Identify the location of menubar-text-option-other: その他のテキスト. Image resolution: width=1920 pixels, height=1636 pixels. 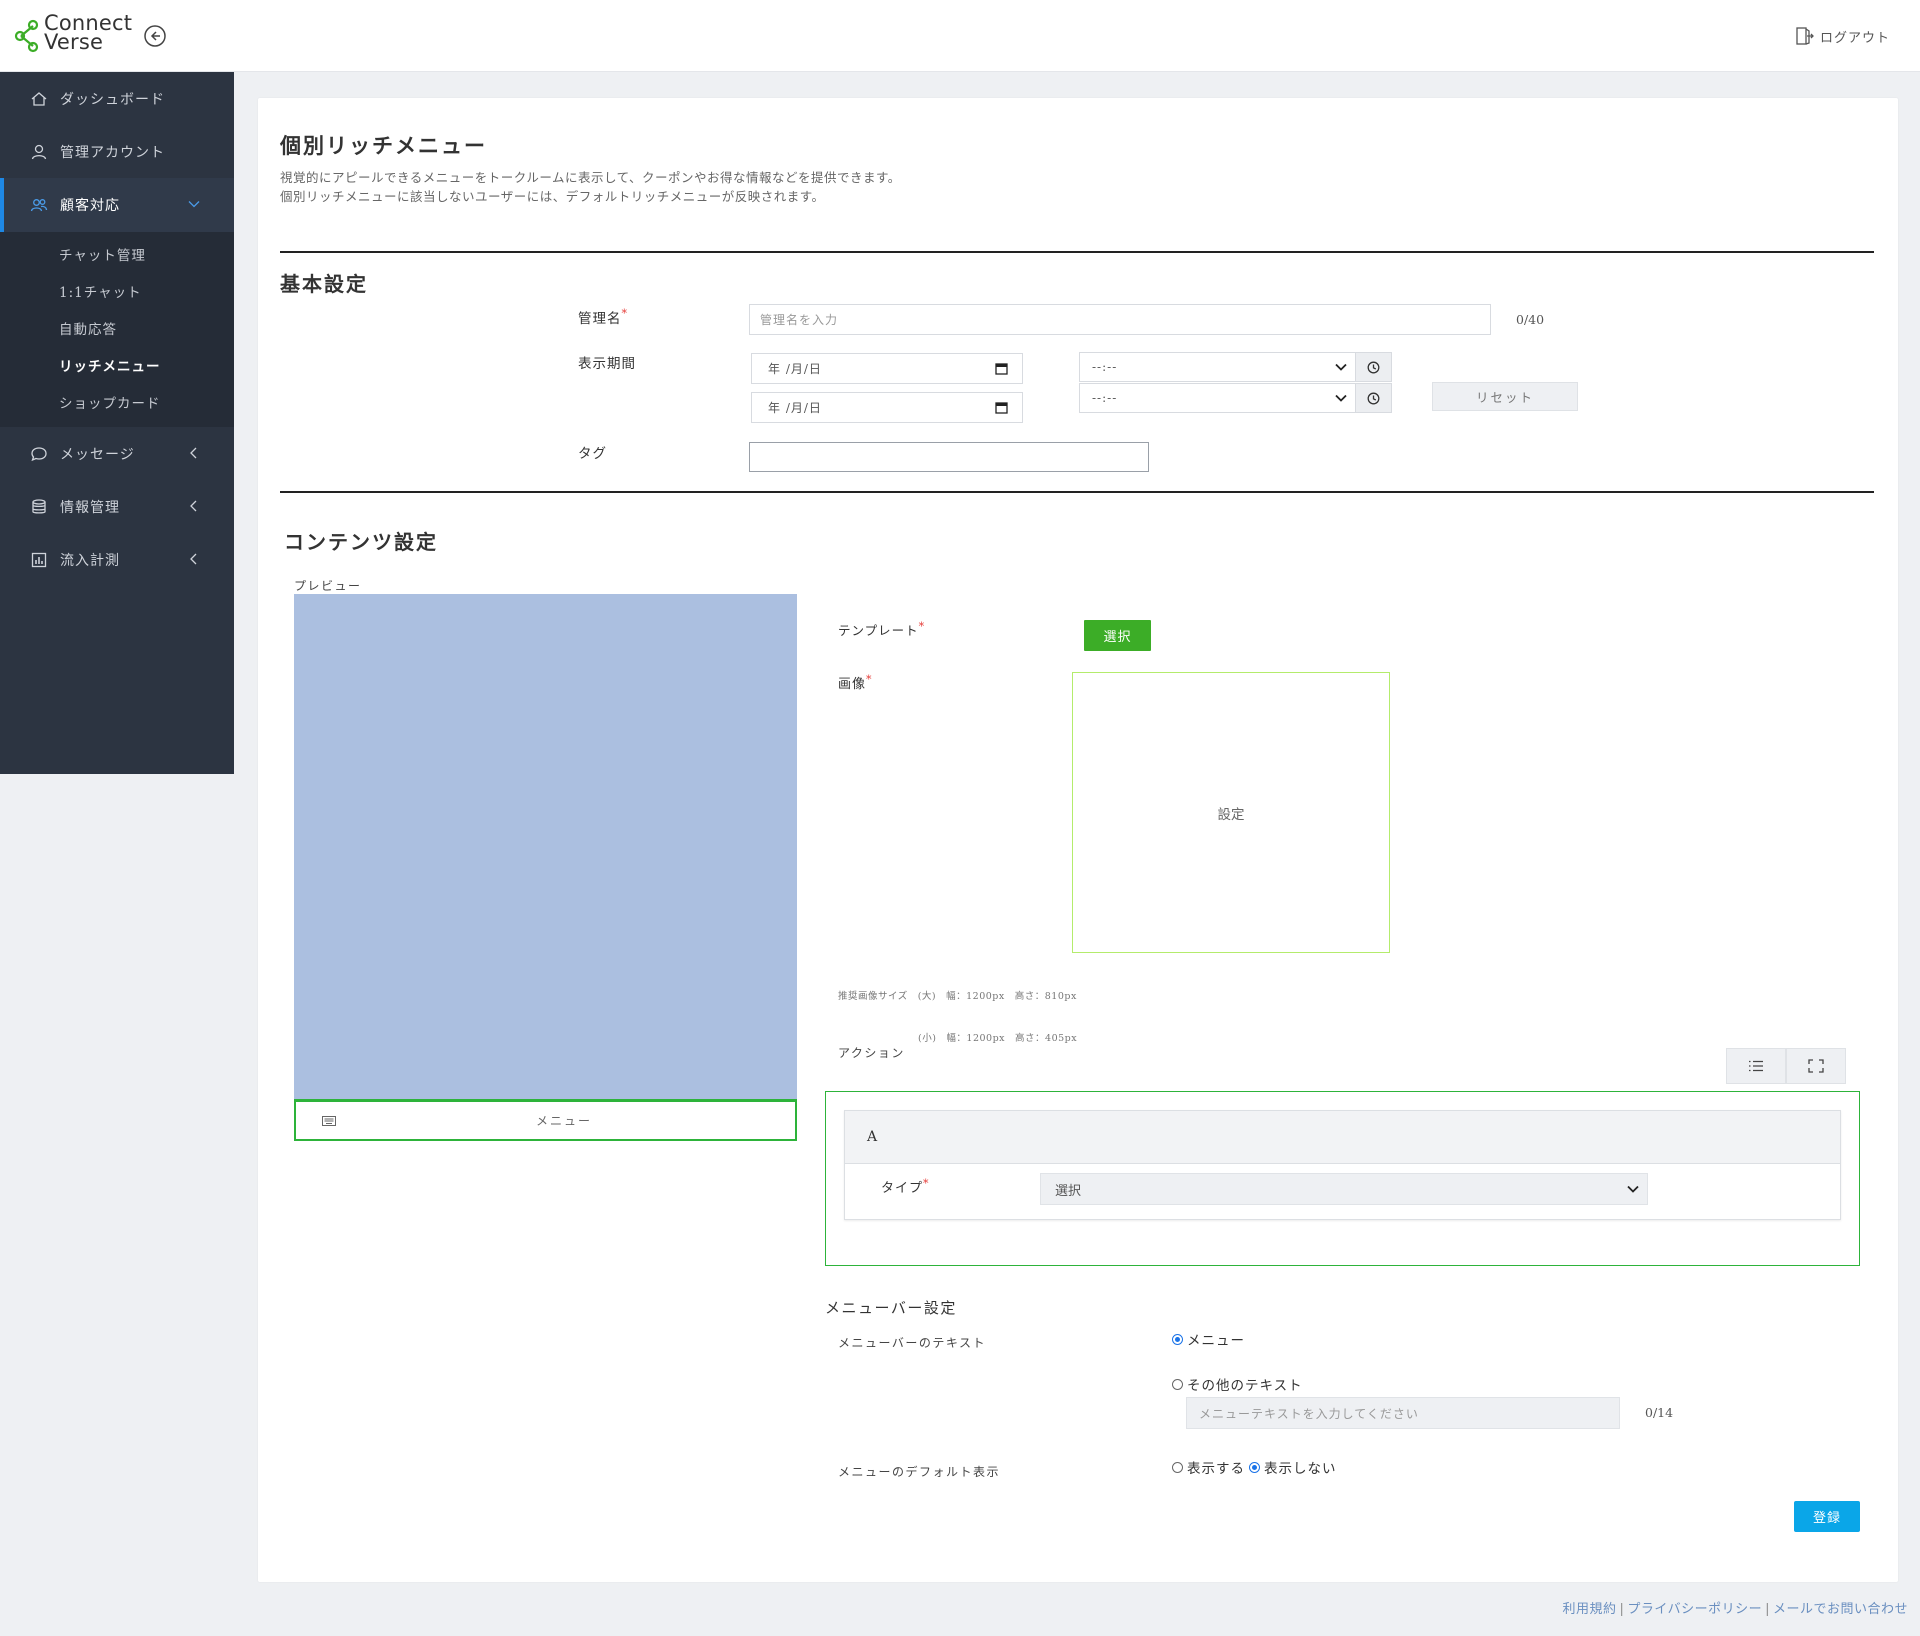
(1237, 1384).